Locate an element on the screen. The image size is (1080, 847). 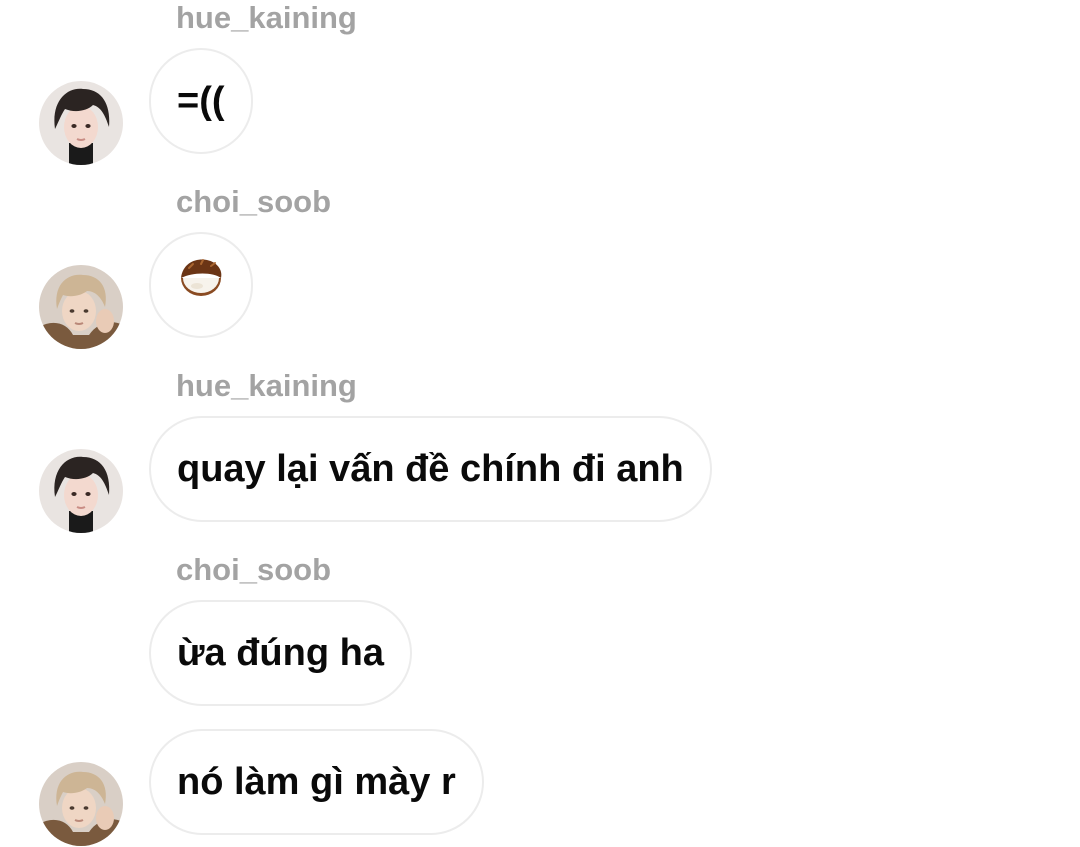
message-text: =(( is located at coordinates (201, 100).